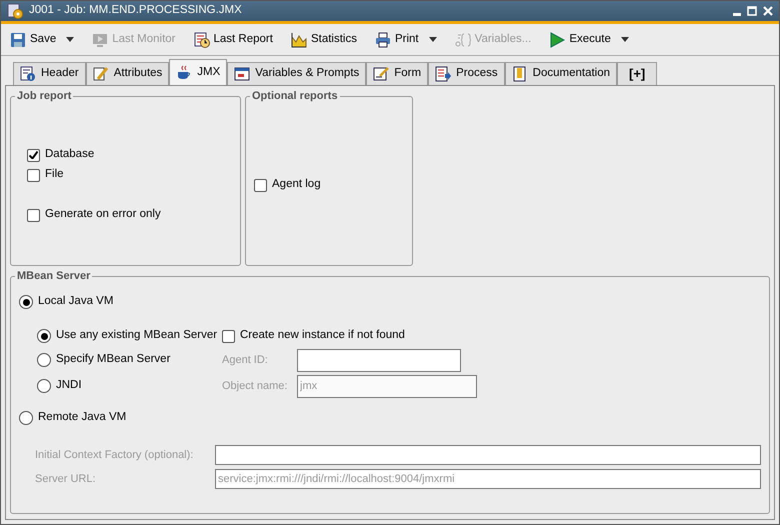 The width and height of the screenshot is (780, 525). I want to click on group-title: Optional reports, so click(295, 96).